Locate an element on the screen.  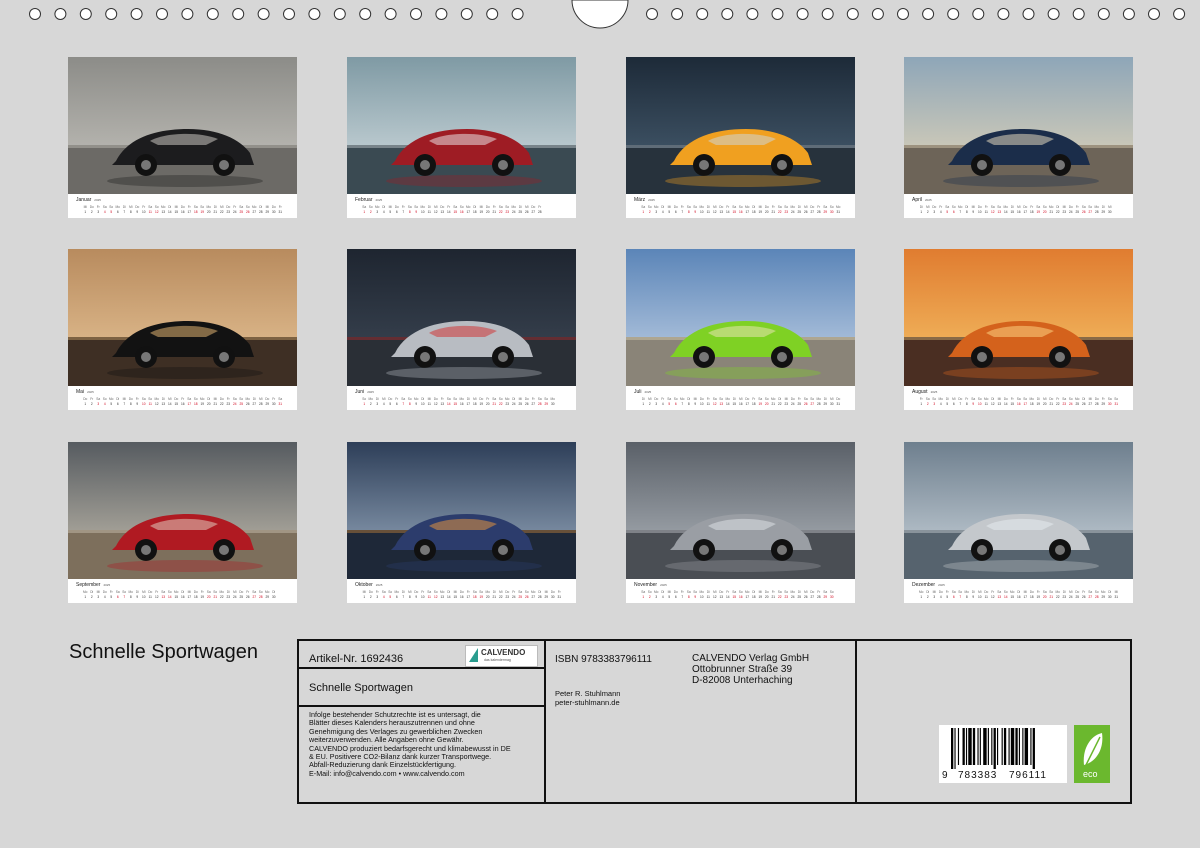
month-label: April 2025 is located at coordinates (922, 200).